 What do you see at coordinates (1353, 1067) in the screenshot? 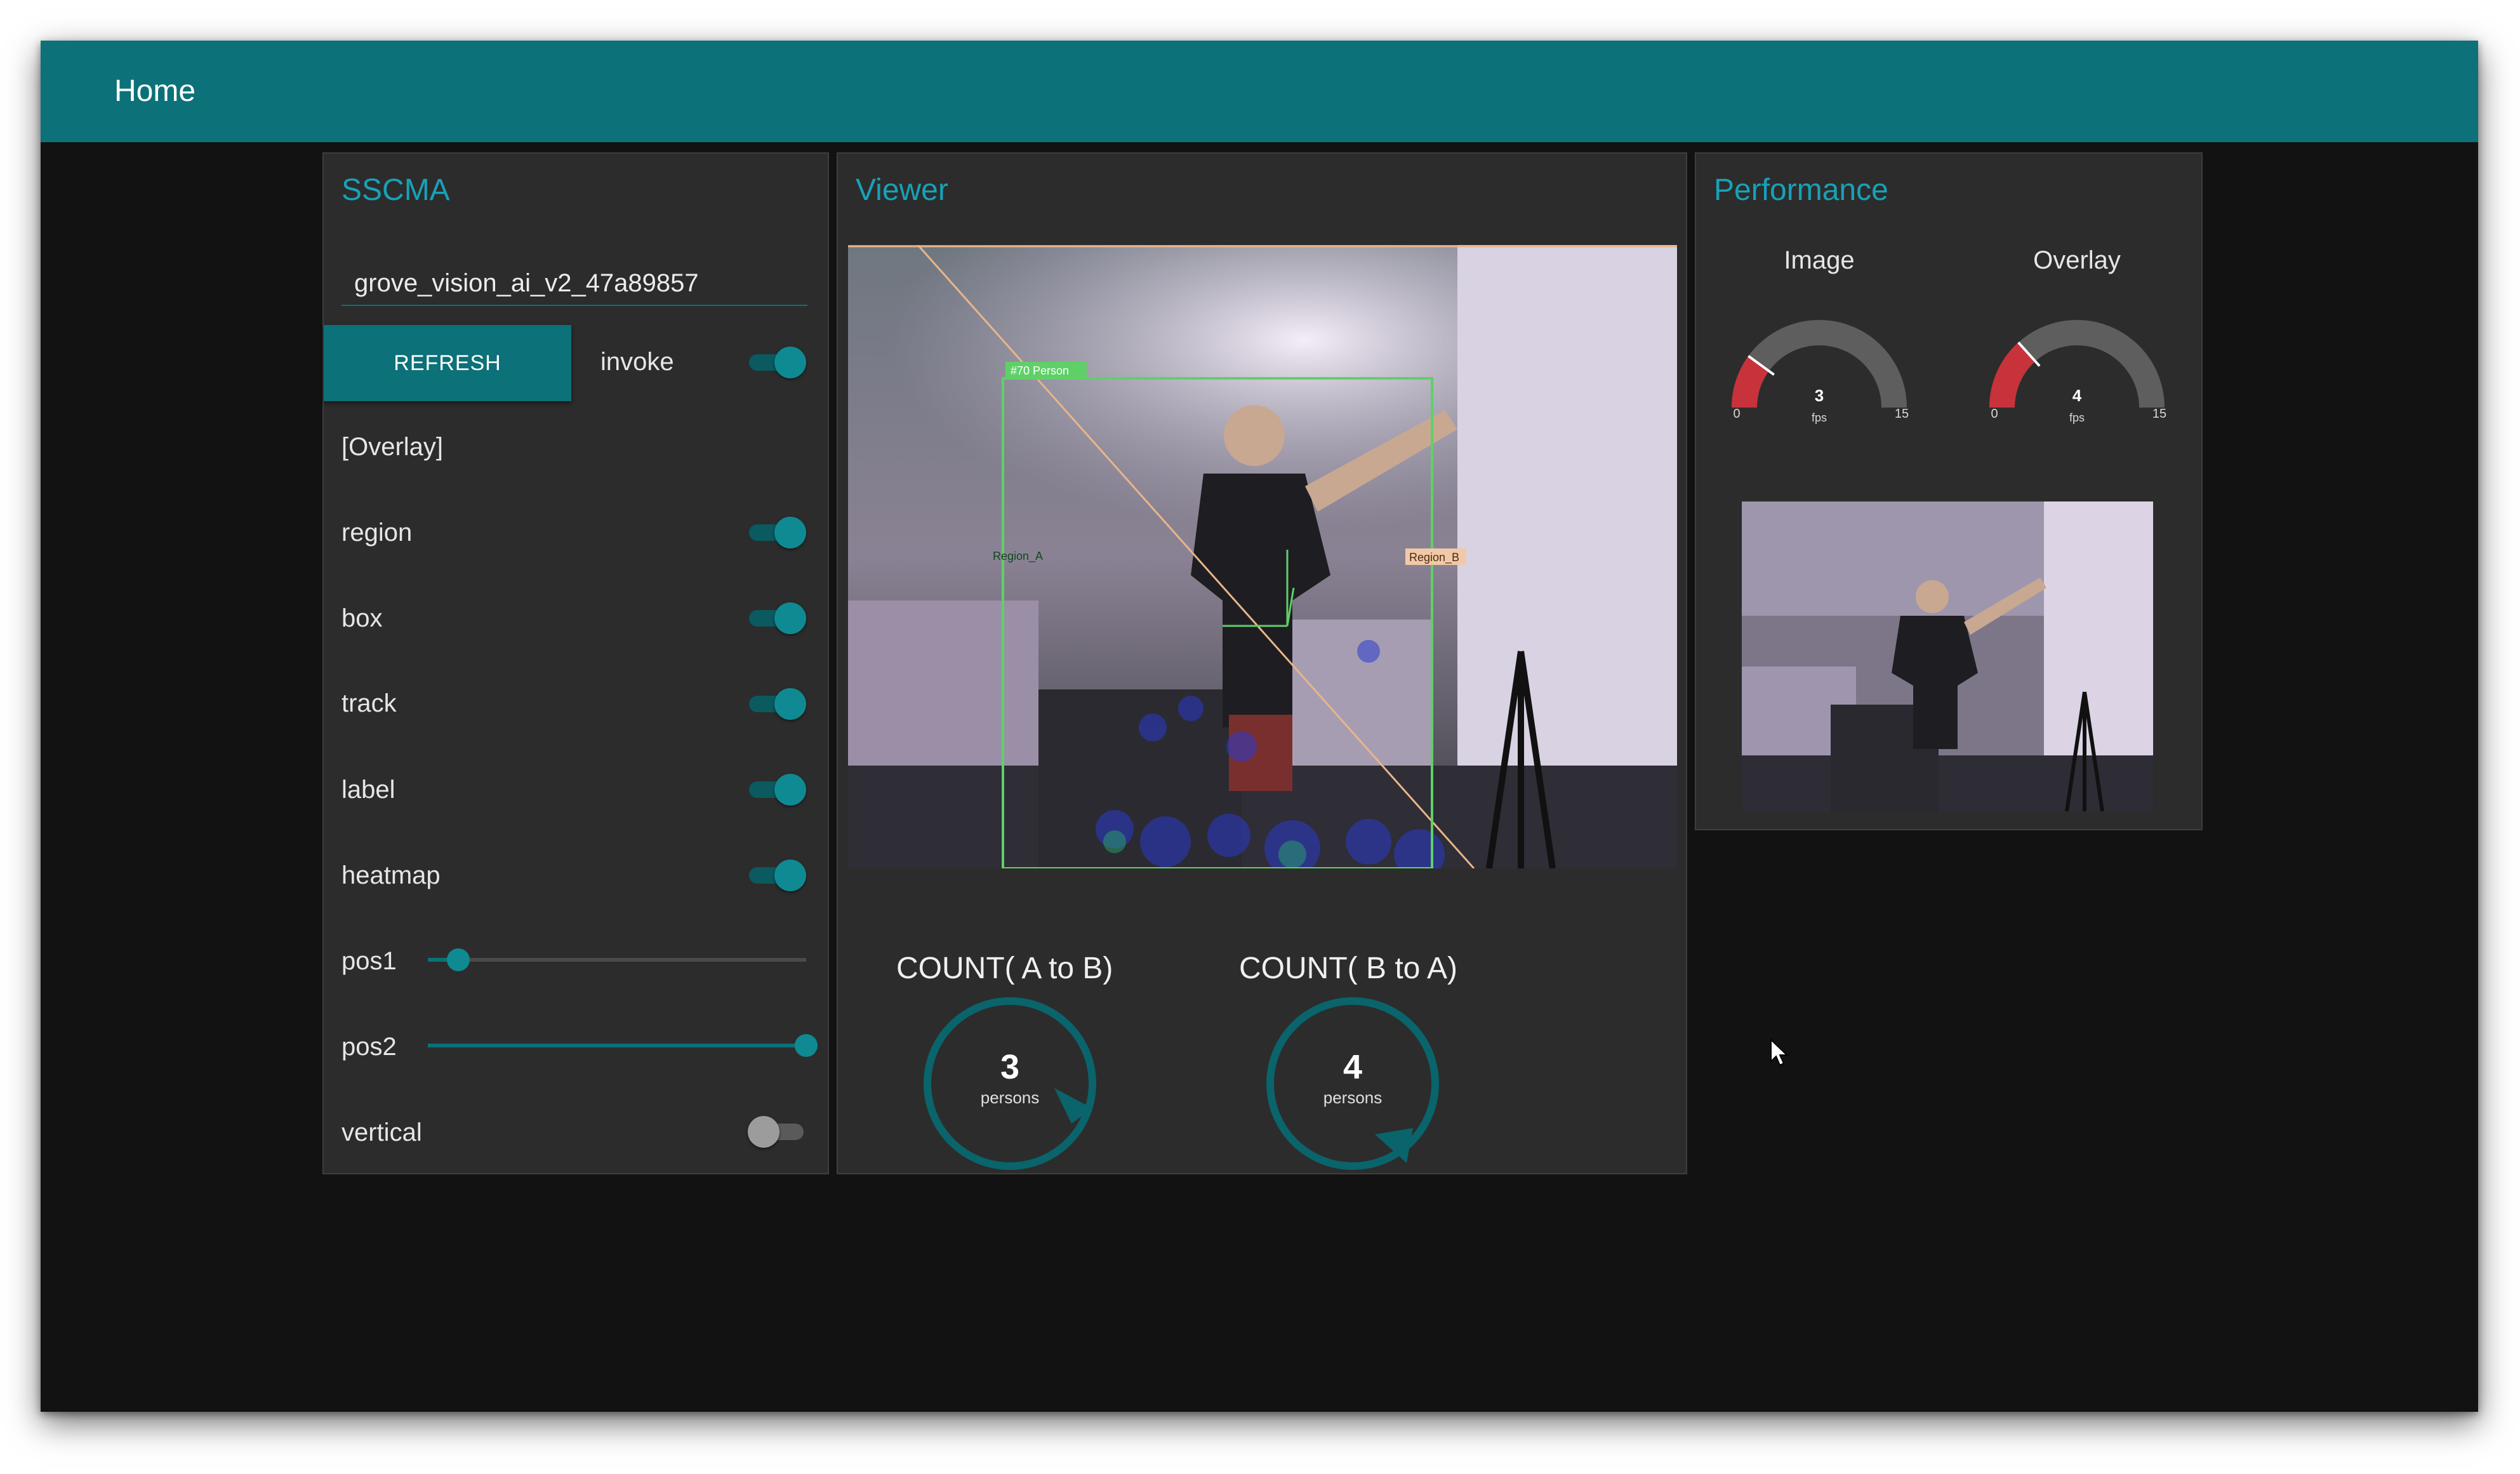
I see `count-b-to-a-value: 4` at bounding box center [1353, 1067].